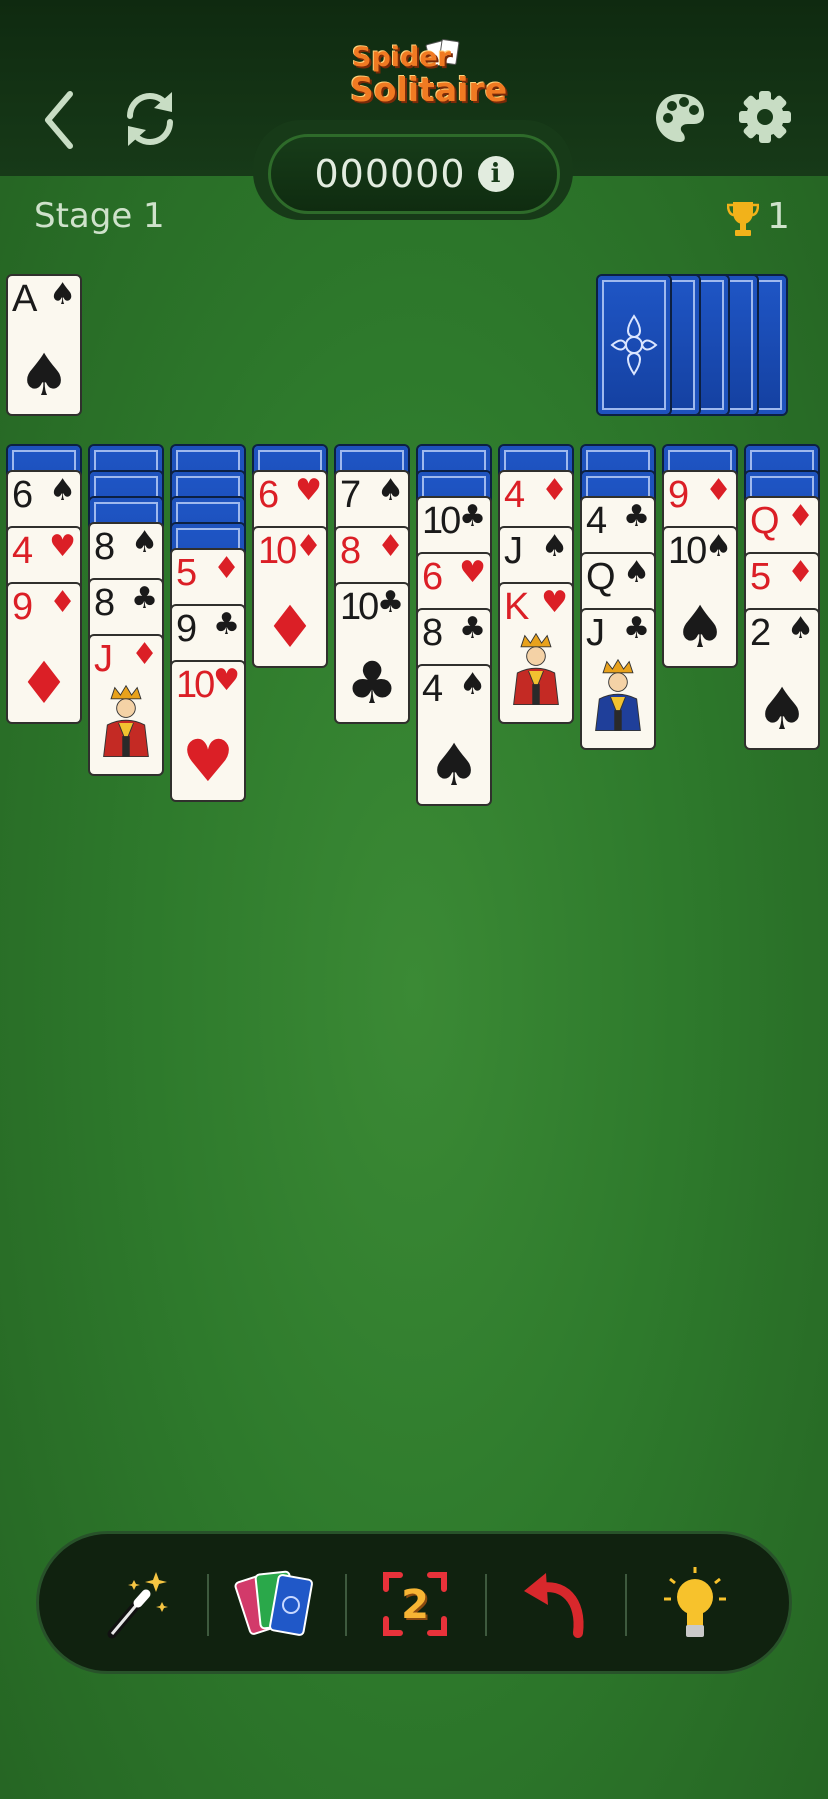  I want to click on logo-text-solitaire: Solitaire, so click(429, 89).